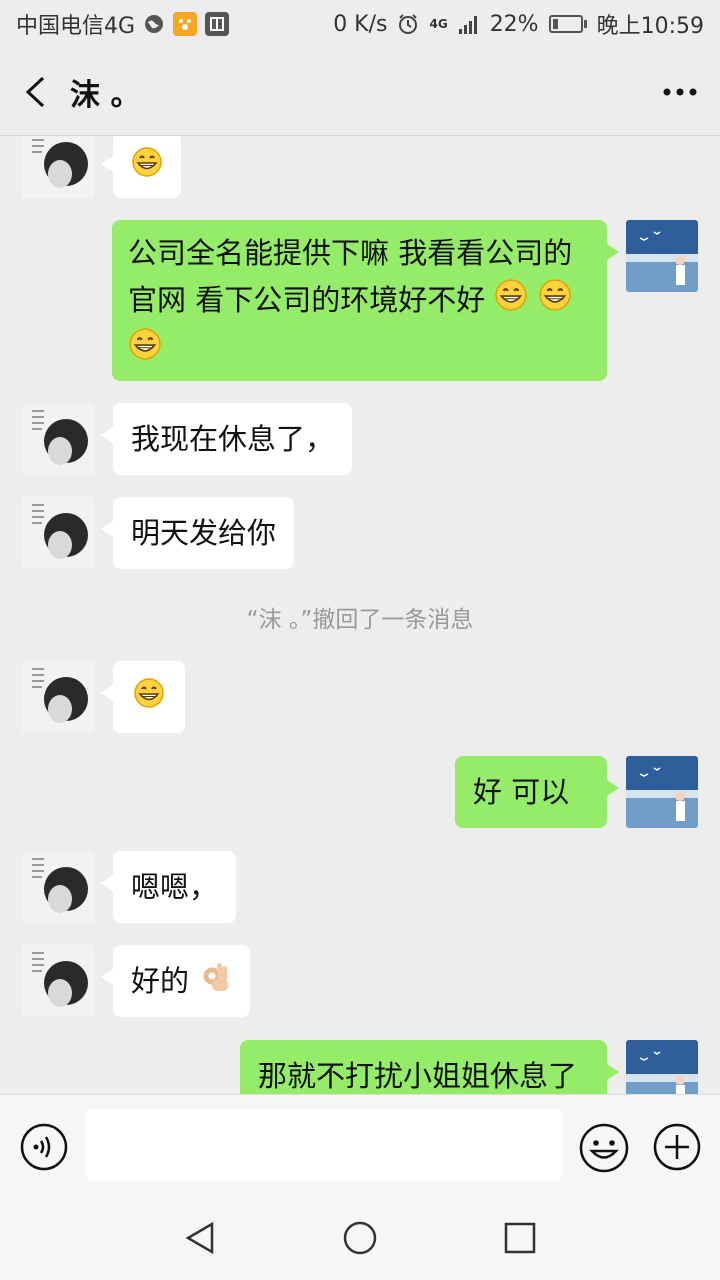 This screenshot has width=720, height=1280. Describe the element at coordinates (418, 1076) in the screenshot. I see `message-text: 那就不打扰小姐姐休息了` at that location.